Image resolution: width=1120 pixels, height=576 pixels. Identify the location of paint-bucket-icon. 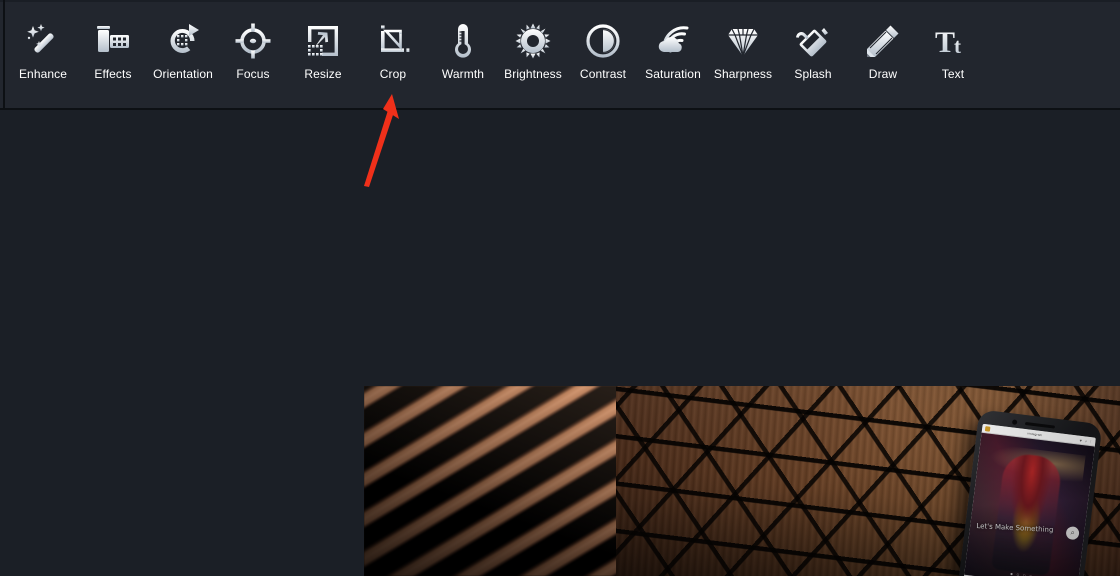
(813, 41).